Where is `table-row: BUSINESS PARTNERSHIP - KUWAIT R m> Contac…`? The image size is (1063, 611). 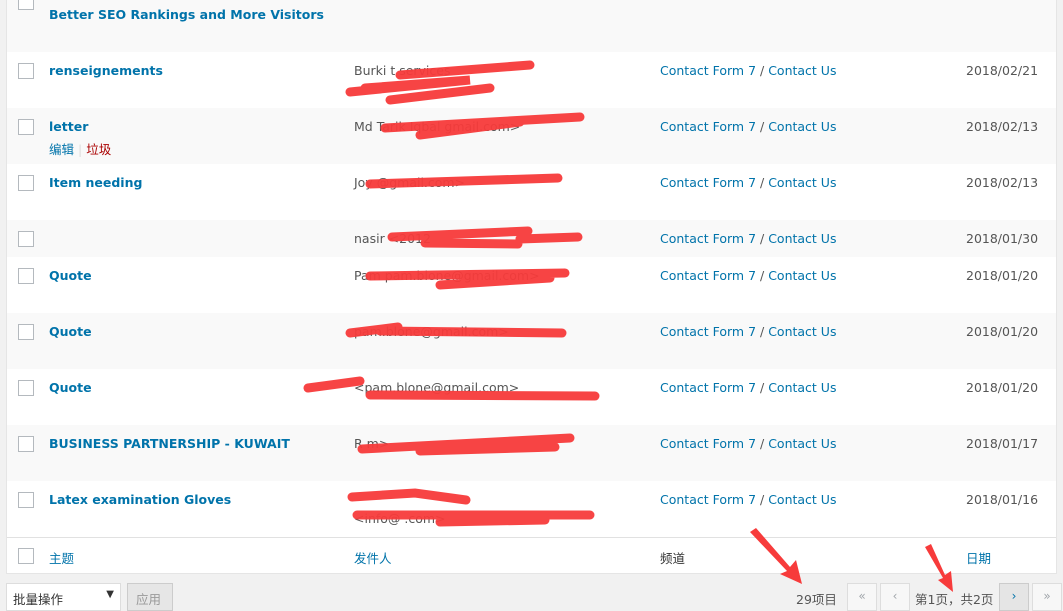
table-row: BUSINESS PARTNERSHIP - KUWAIT R m> Contac… is located at coordinates (531, 453).